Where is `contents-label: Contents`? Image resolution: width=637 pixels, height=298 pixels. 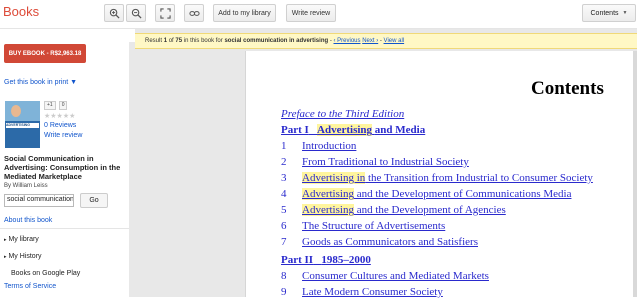
contents-label: Contents is located at coordinates (604, 13).